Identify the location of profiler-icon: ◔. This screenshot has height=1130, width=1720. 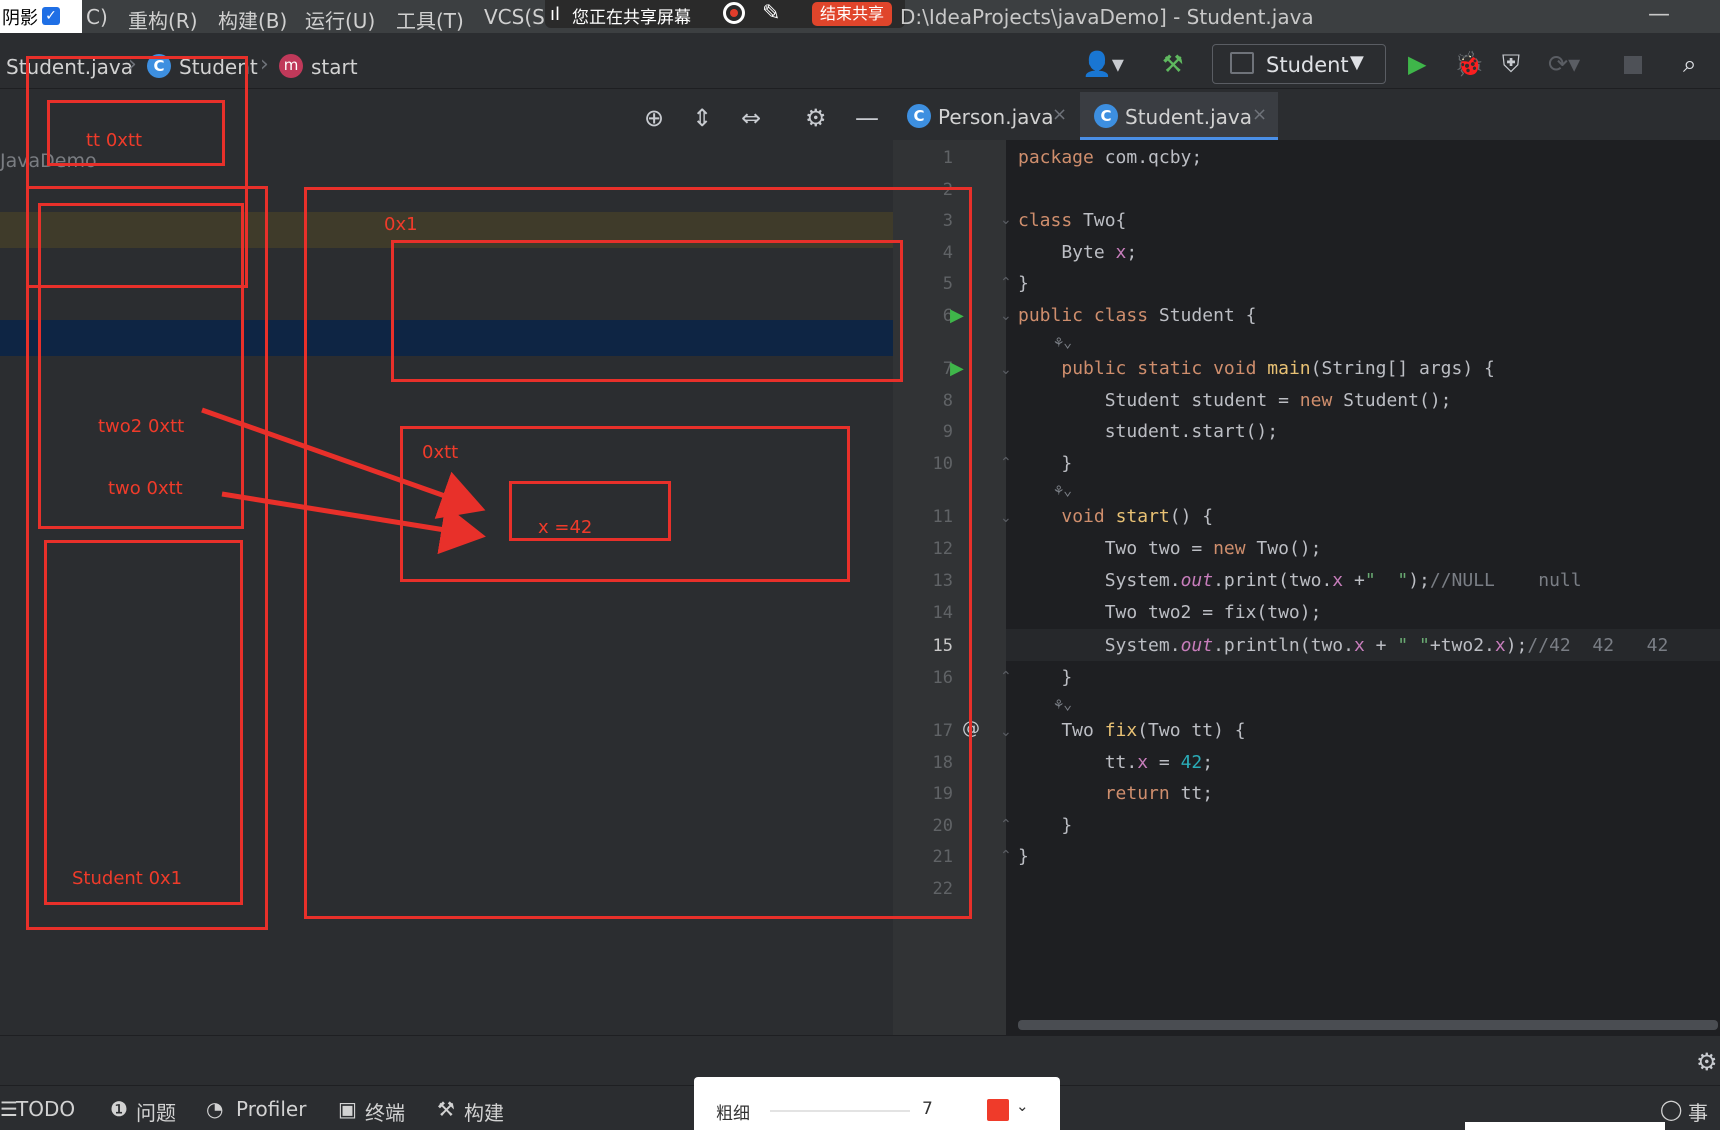
(215, 1109).